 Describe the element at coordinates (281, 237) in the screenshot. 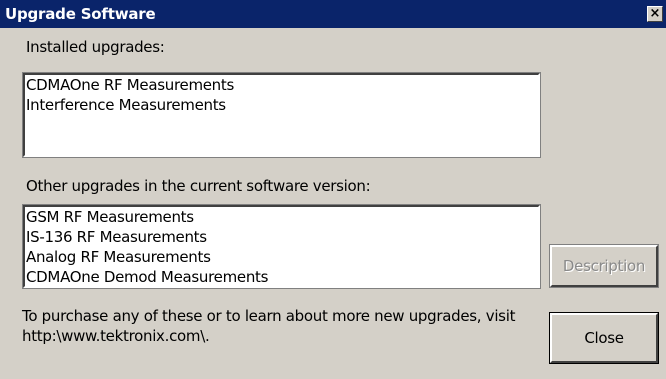

I see `list-item: IS-136 RF Measurements` at that location.